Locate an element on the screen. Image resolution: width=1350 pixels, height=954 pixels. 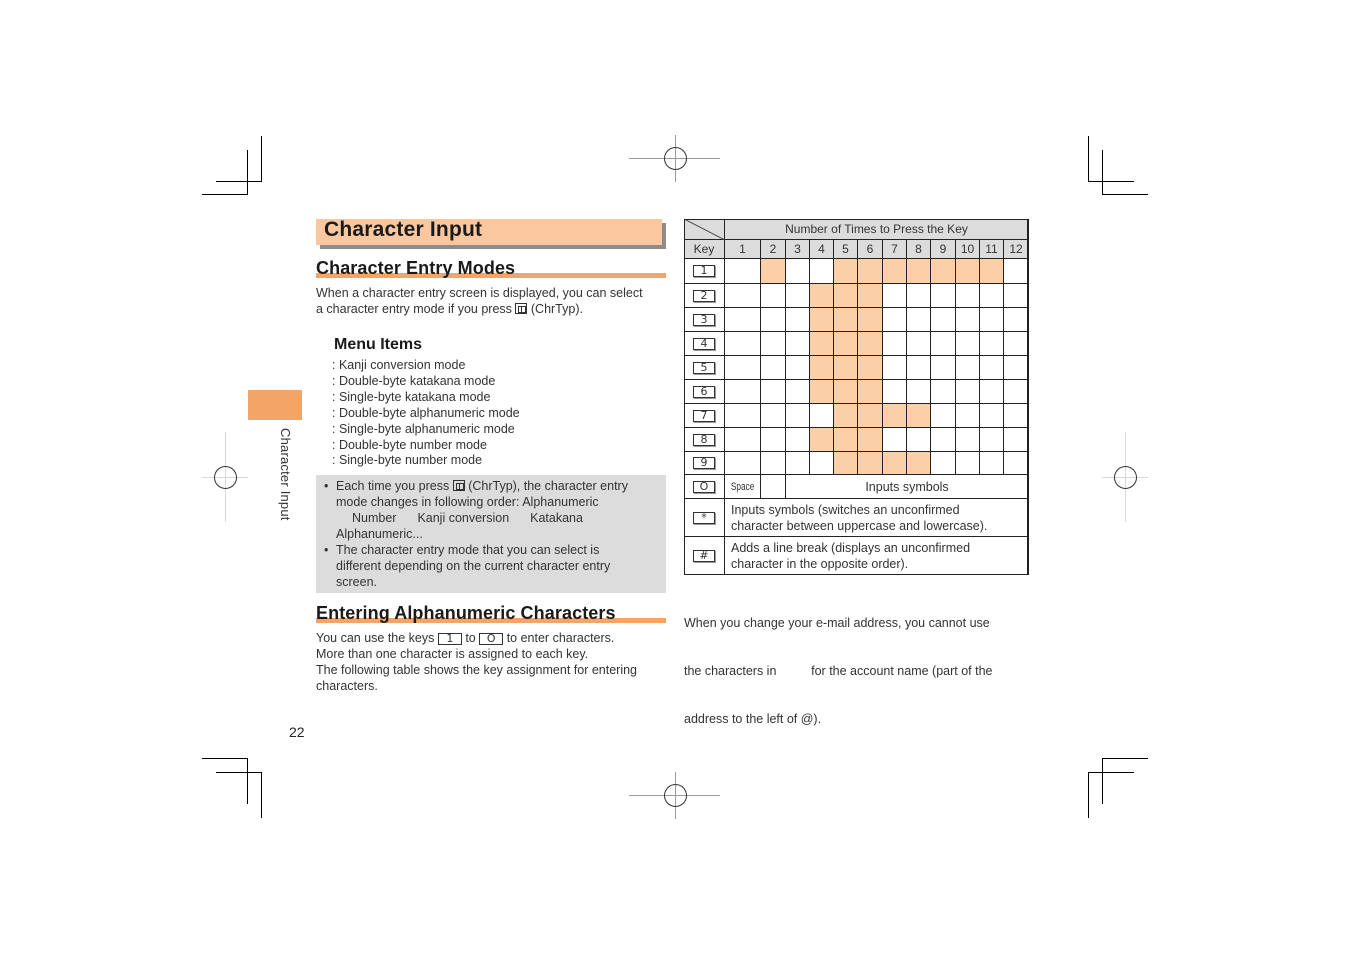
table-header-count: 5 is located at coordinates (846, 249).